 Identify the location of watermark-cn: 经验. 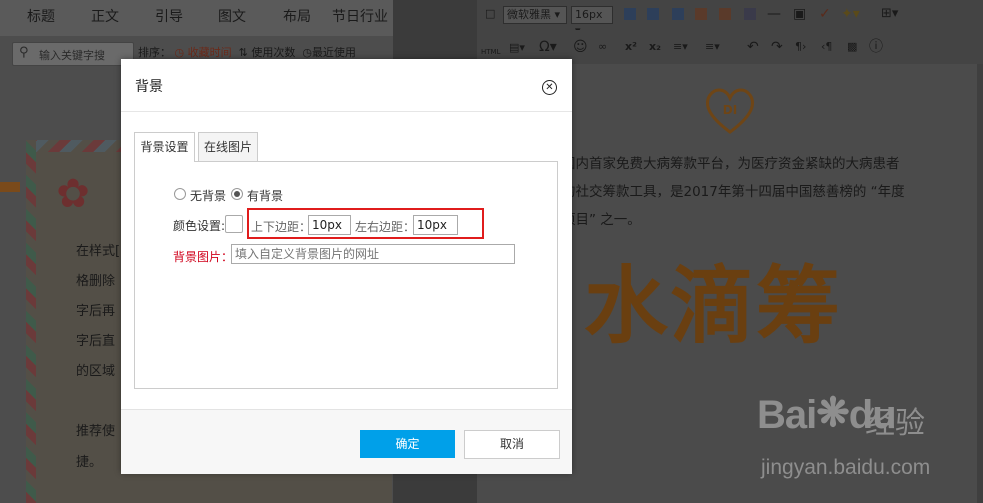
(895, 423).